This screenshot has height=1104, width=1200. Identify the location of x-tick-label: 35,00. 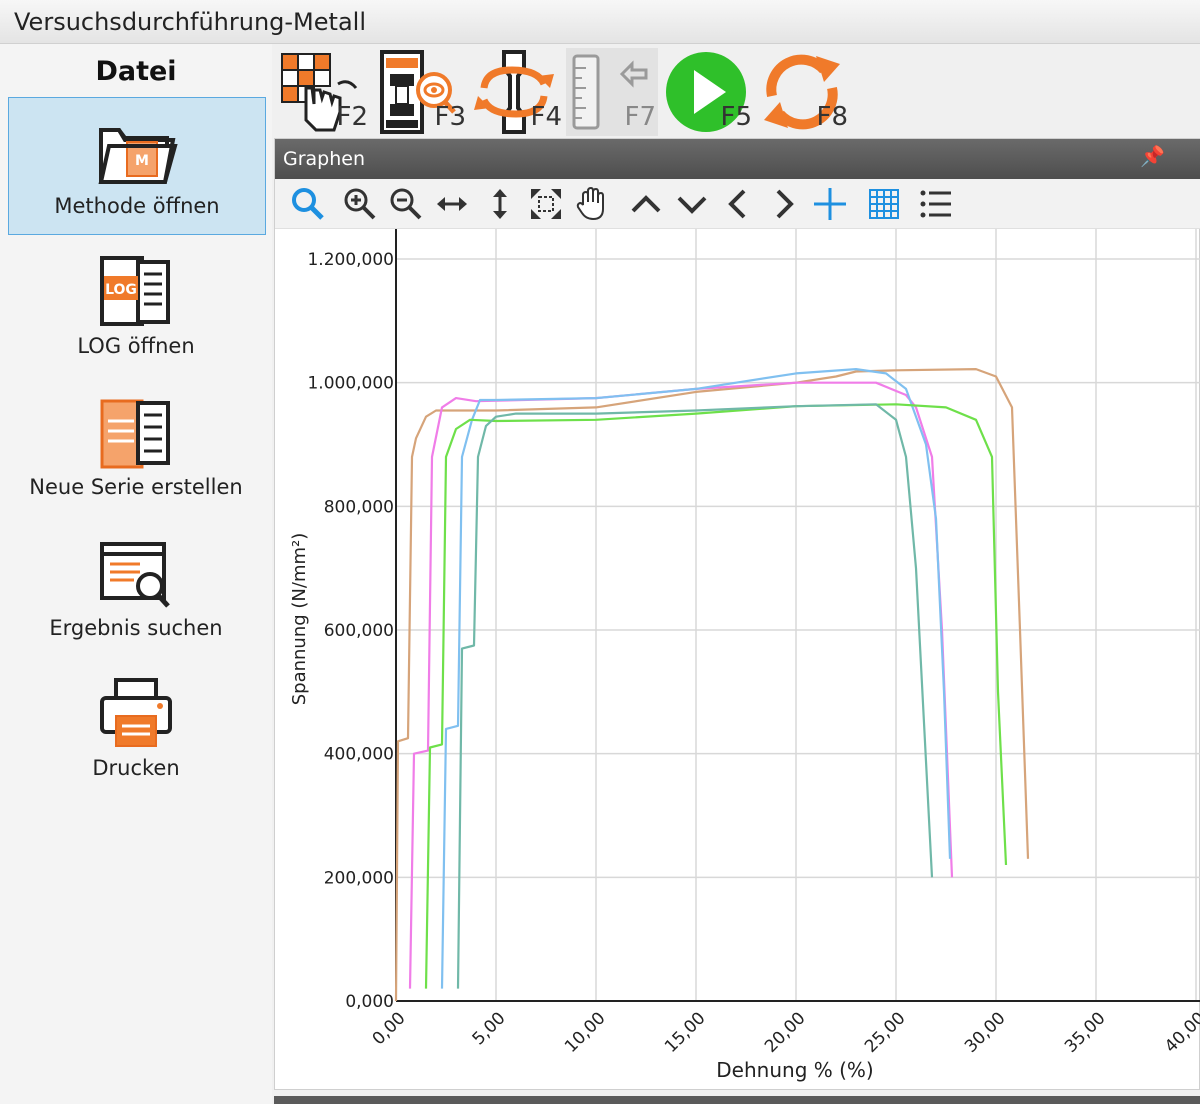
(1085, 1032).